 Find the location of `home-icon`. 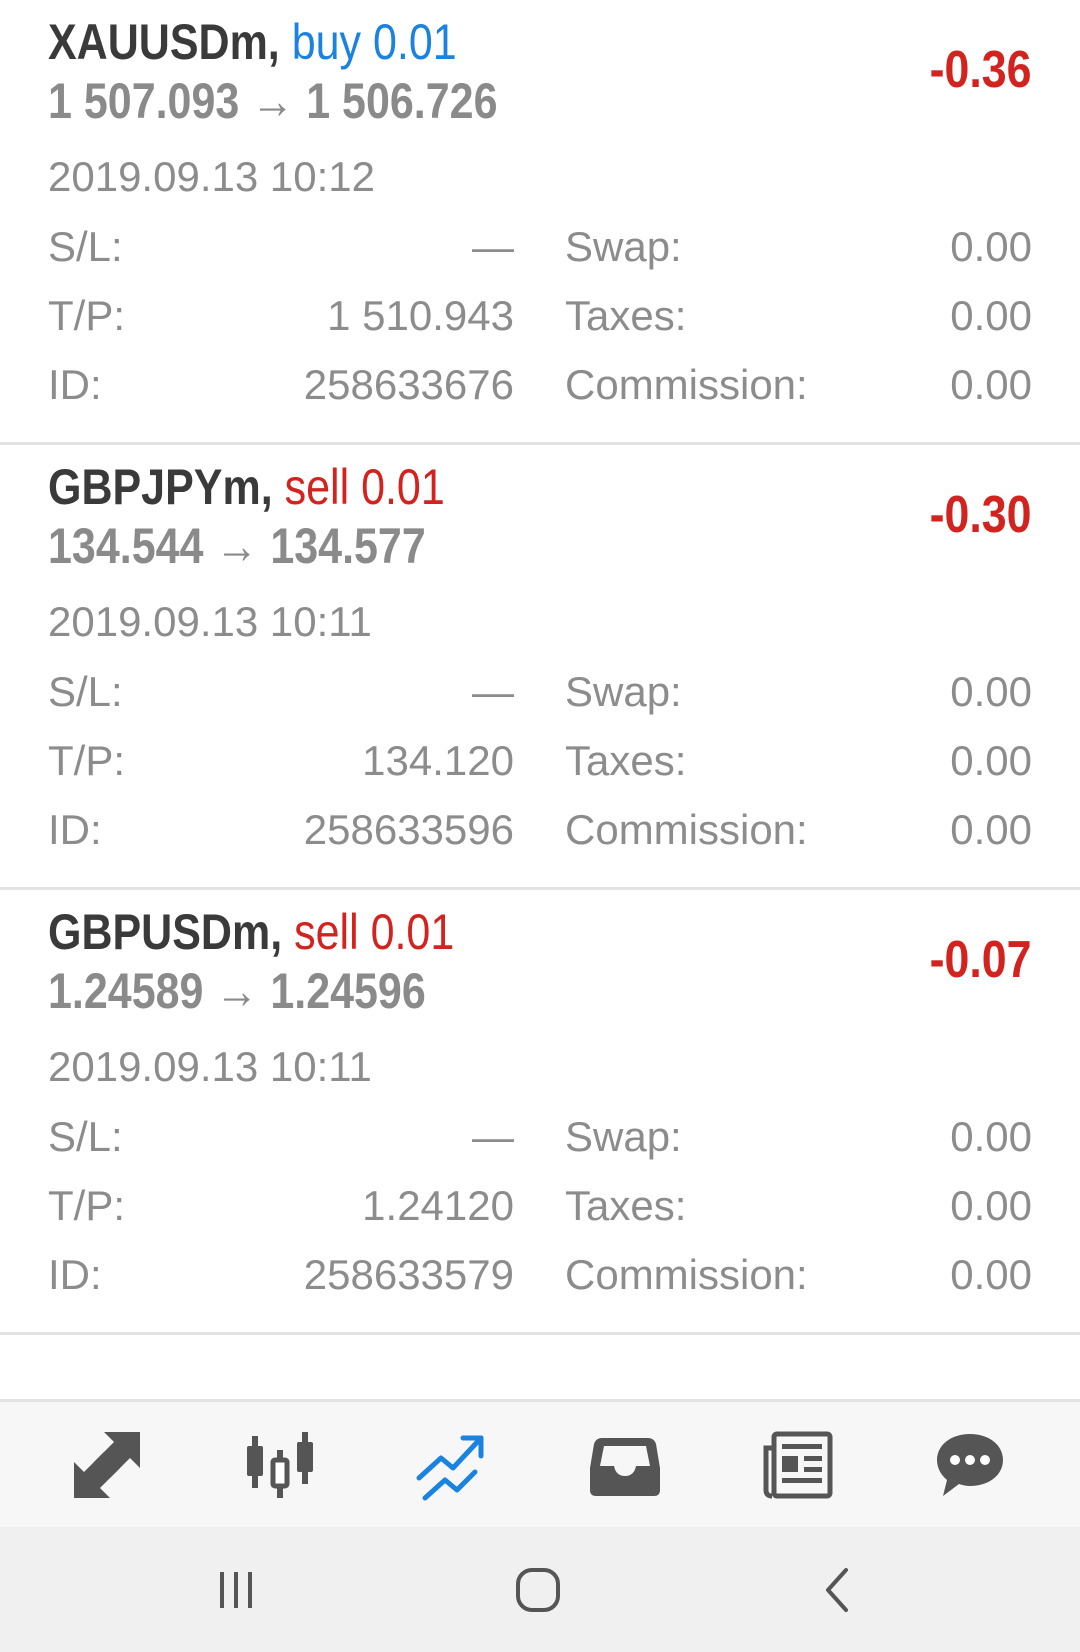

home-icon is located at coordinates (538, 1590).